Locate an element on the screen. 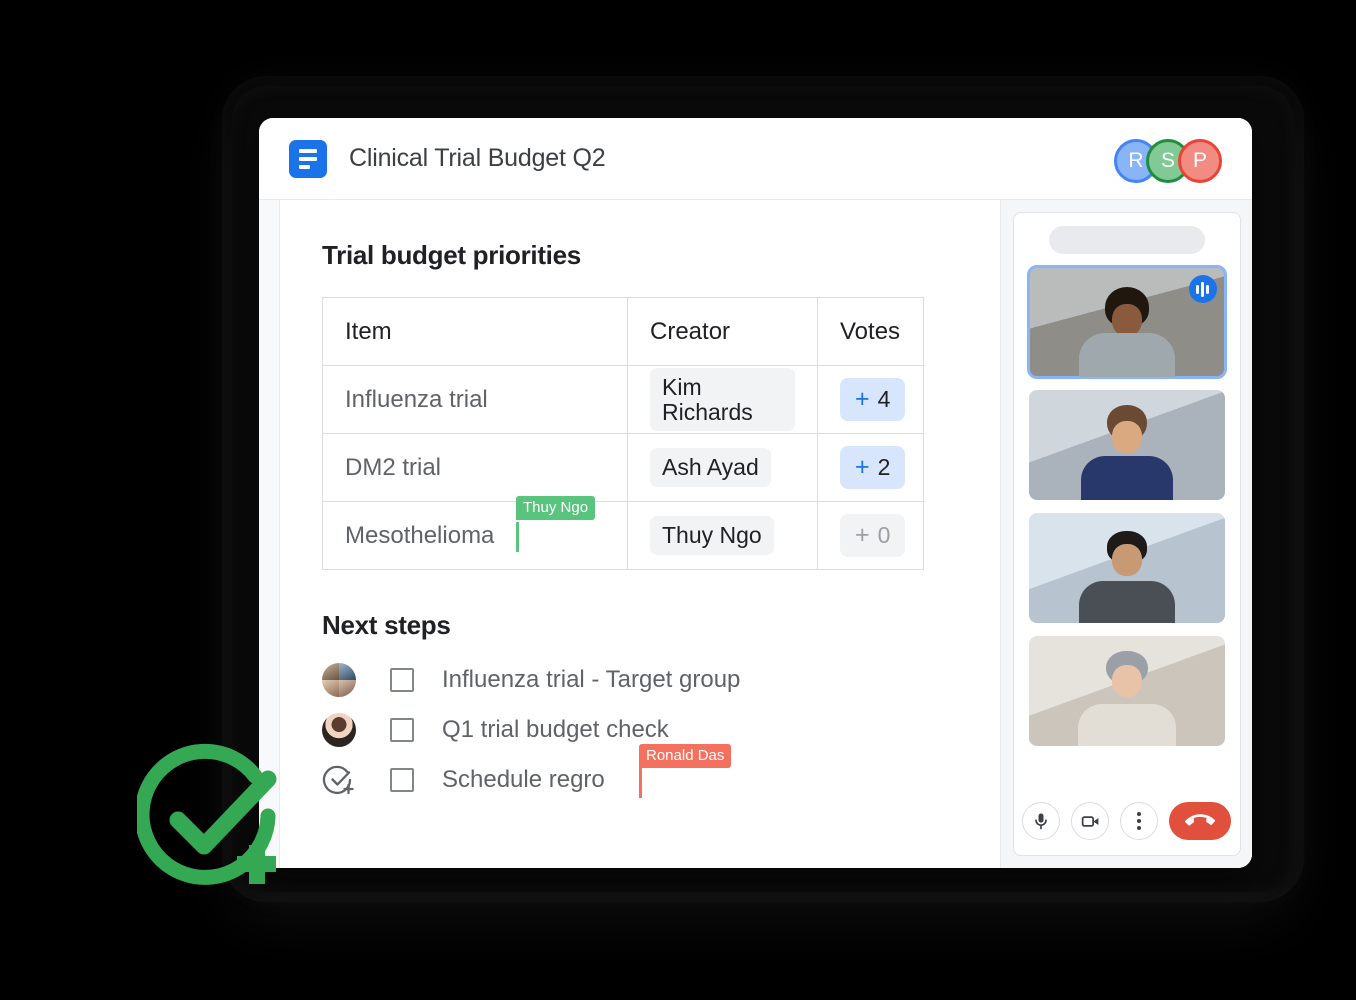 The image size is (1356, 1000). table-row: Influenza trial Kim Richards + 4 is located at coordinates (623, 399).